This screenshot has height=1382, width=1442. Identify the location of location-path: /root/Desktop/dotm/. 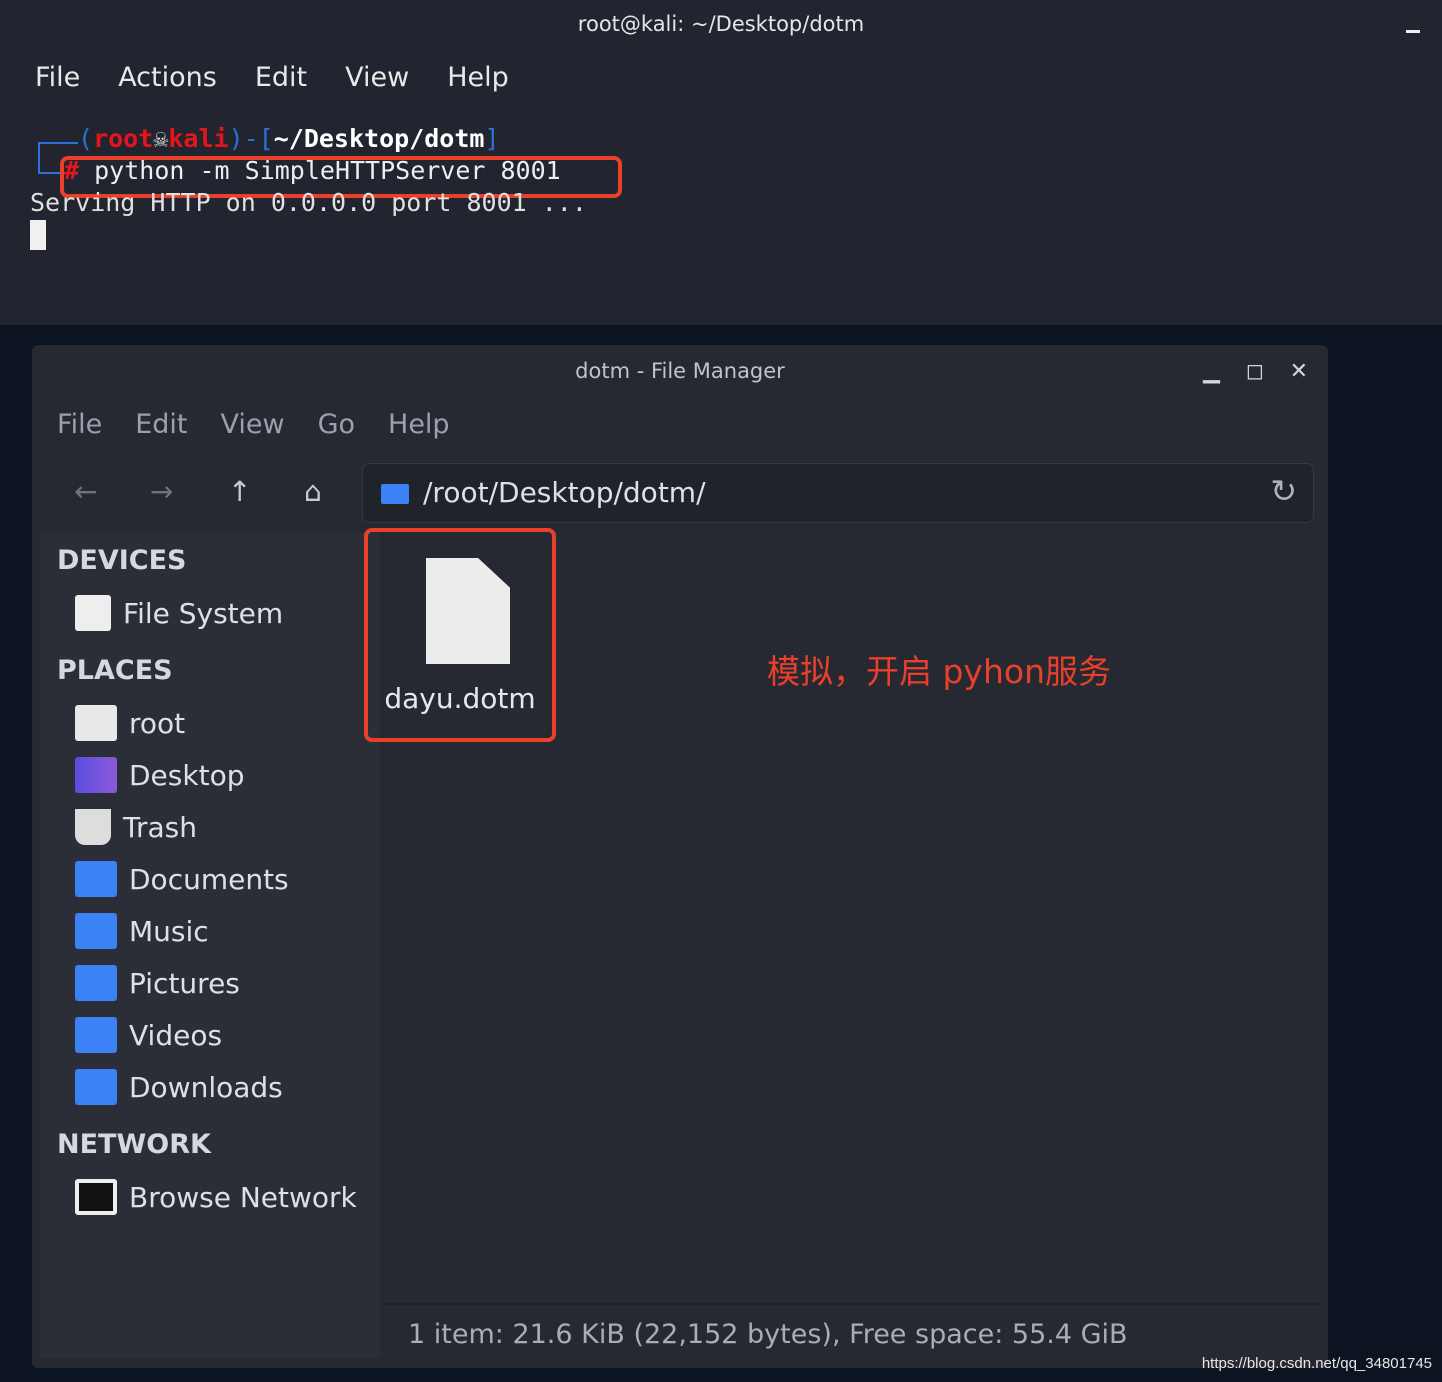
(564, 492).